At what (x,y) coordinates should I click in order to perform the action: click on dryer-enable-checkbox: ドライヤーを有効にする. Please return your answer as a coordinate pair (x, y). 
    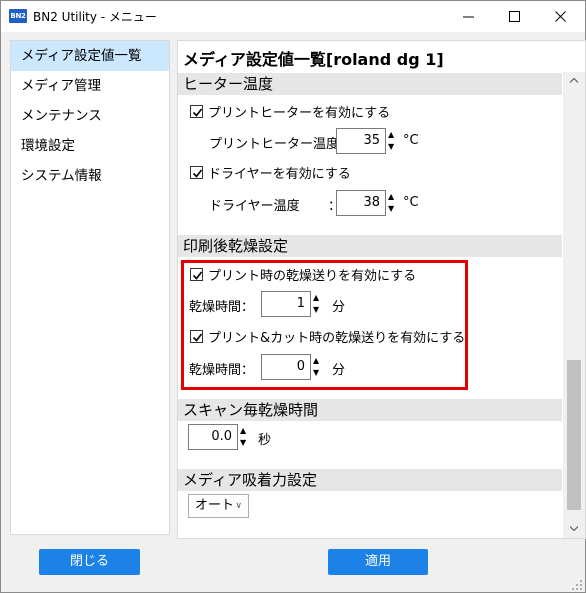
    Looking at the image, I should click on (270, 172).